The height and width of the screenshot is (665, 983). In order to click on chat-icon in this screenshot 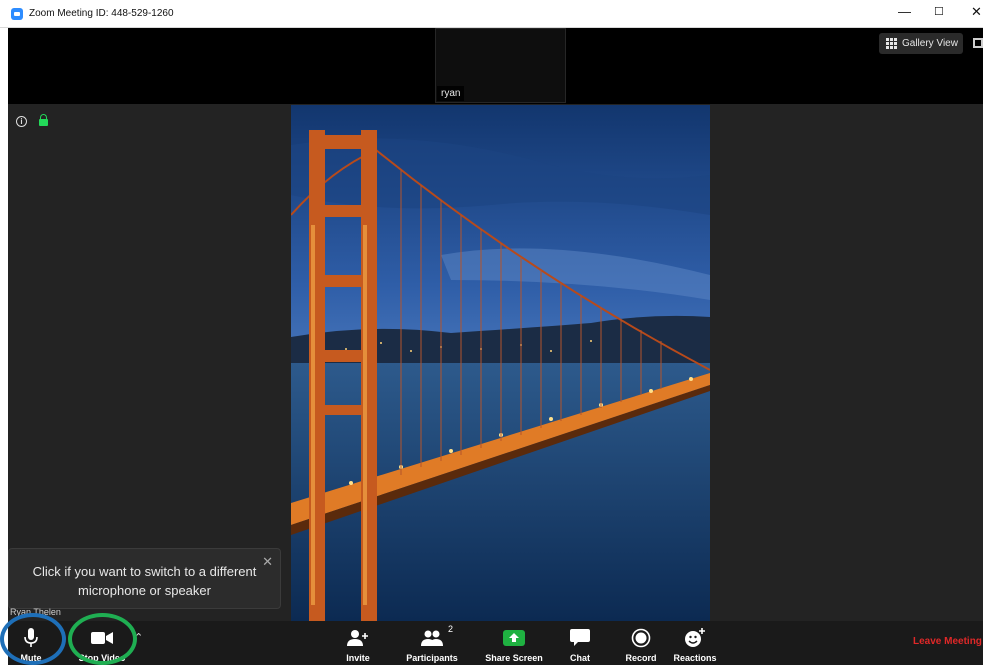, I will do `click(580, 638)`.